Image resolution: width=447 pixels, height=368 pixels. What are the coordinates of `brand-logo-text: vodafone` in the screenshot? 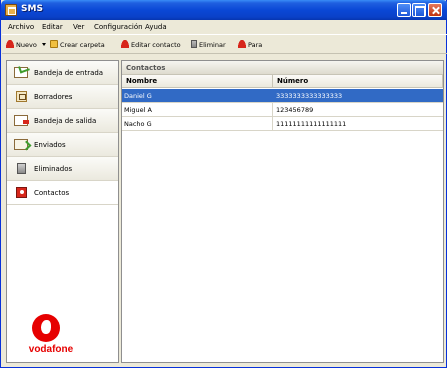 It's located at (51, 349).